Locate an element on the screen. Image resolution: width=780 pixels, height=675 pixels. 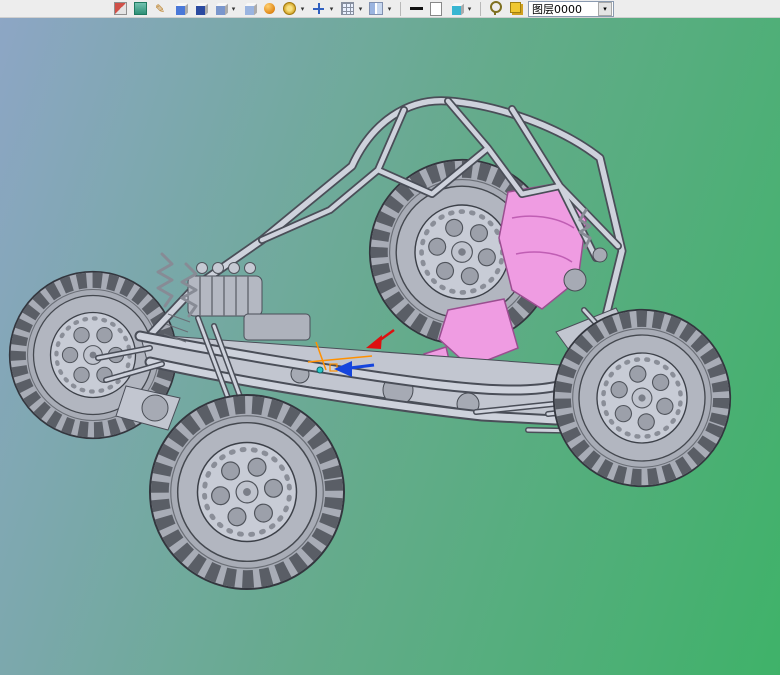
loft-box-icon-glyph is located at coordinates (249, 10).